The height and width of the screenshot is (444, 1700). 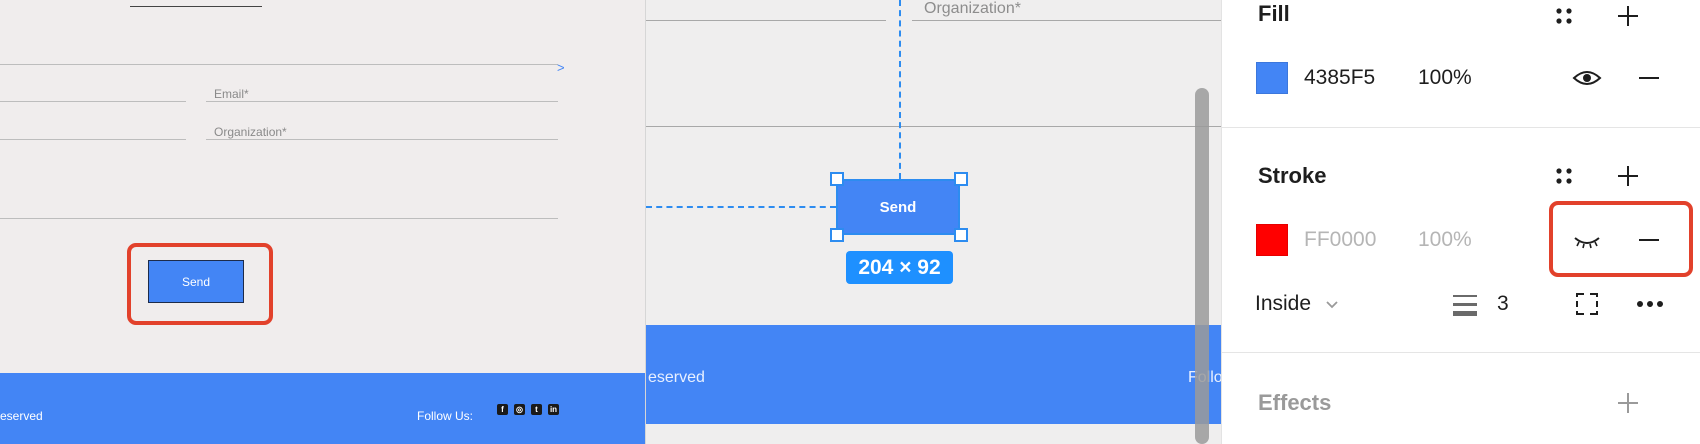 What do you see at coordinates (961, 235) in the screenshot?
I see `resize-handle-bottom-right` at bounding box center [961, 235].